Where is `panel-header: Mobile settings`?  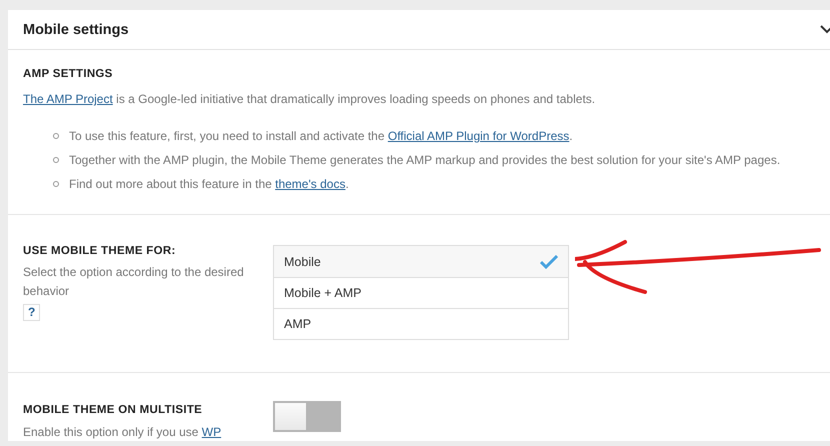 panel-header: Mobile settings is located at coordinates (419, 30).